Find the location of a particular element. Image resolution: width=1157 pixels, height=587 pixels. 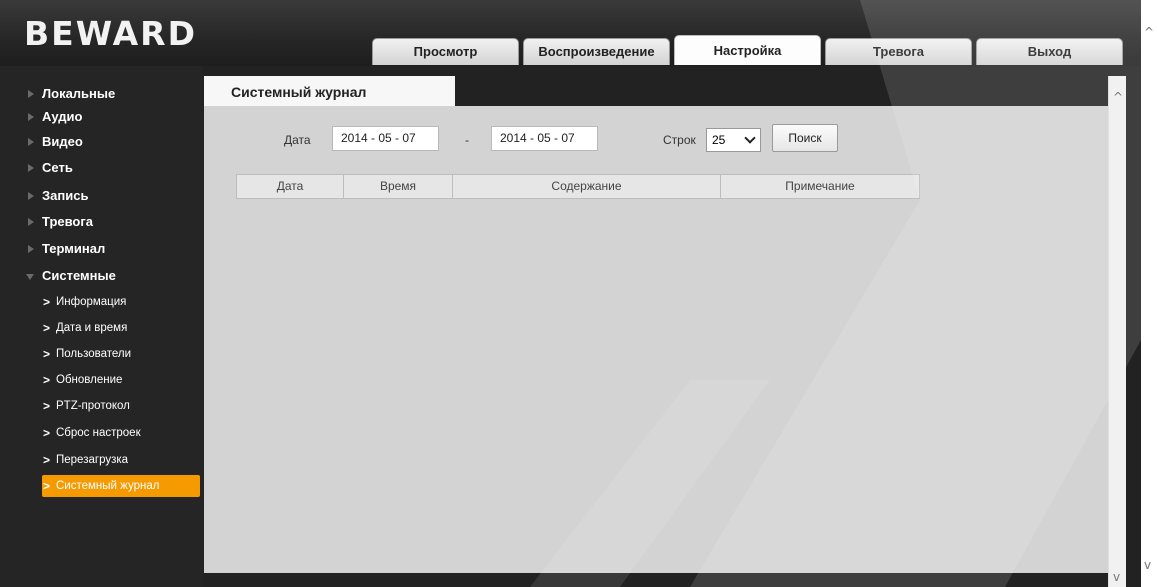

sidebar-item-label: Терминал is located at coordinates (74, 248).